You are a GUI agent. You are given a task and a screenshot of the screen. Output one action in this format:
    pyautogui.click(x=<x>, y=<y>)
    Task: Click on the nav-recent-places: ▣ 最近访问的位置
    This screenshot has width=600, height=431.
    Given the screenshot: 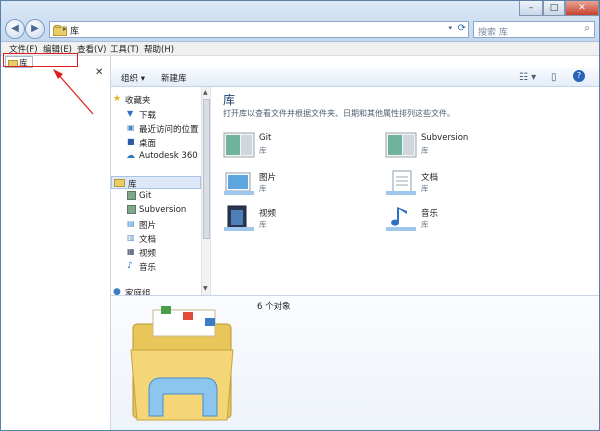 What is the action you would take?
    pyautogui.click(x=156, y=128)
    